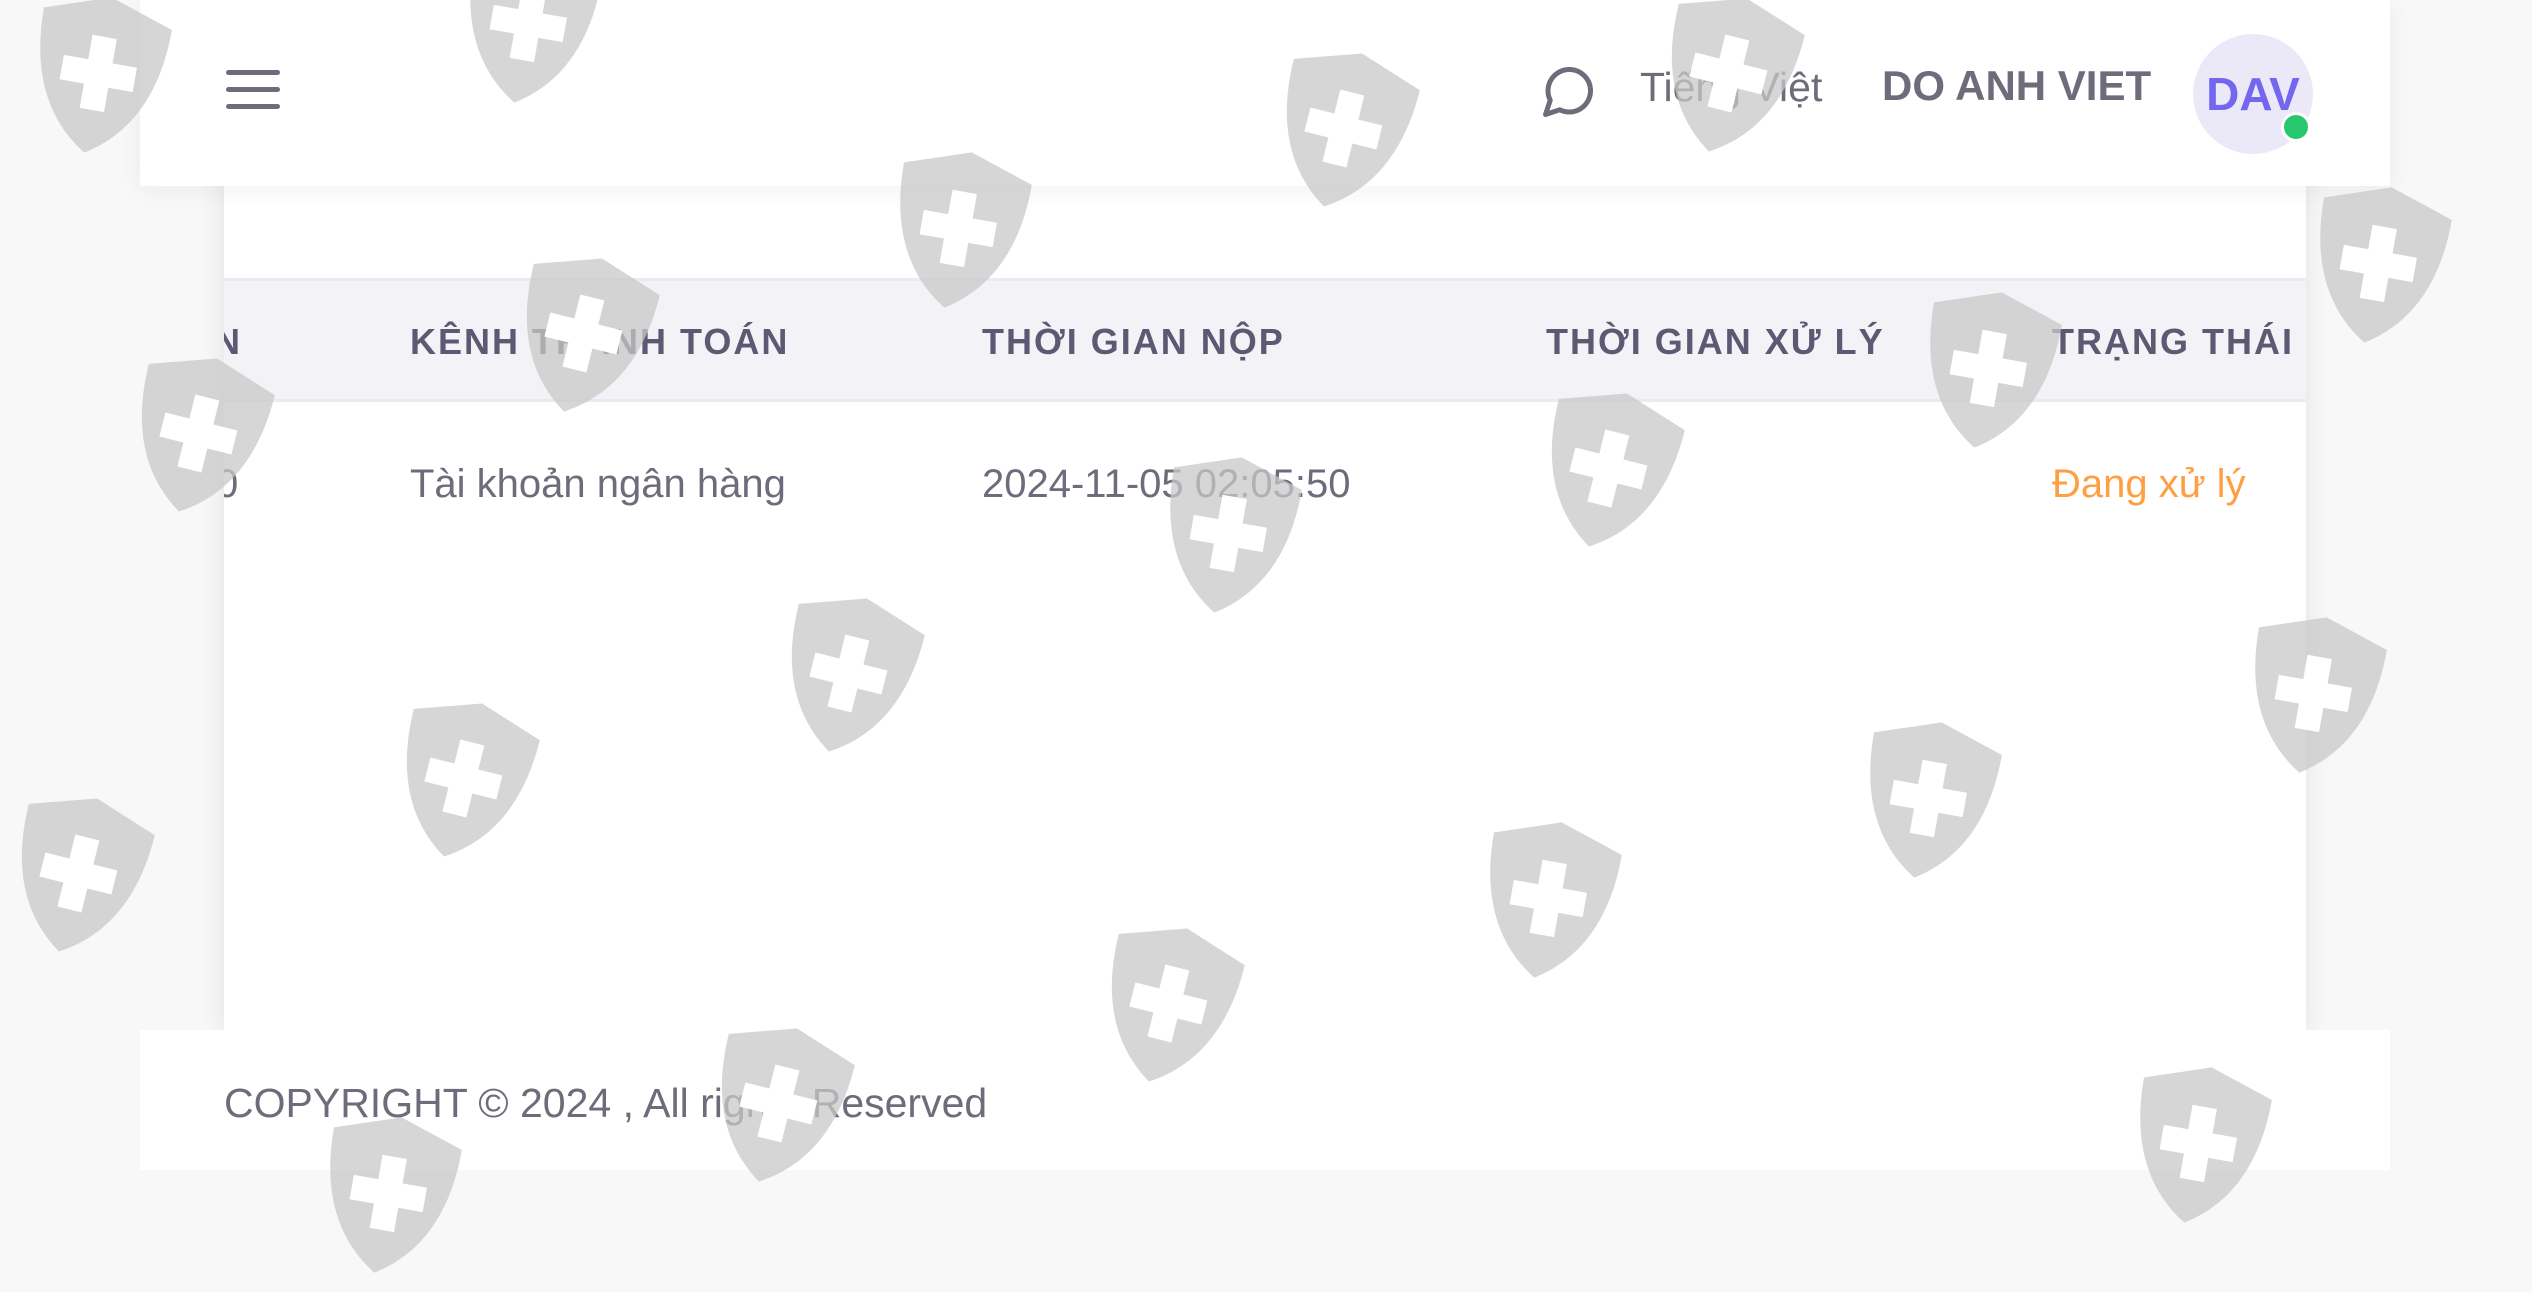  What do you see at coordinates (1133, 342) in the screenshot?
I see `column-header-submitted-at: THỜI GIAN NỘP` at bounding box center [1133, 342].